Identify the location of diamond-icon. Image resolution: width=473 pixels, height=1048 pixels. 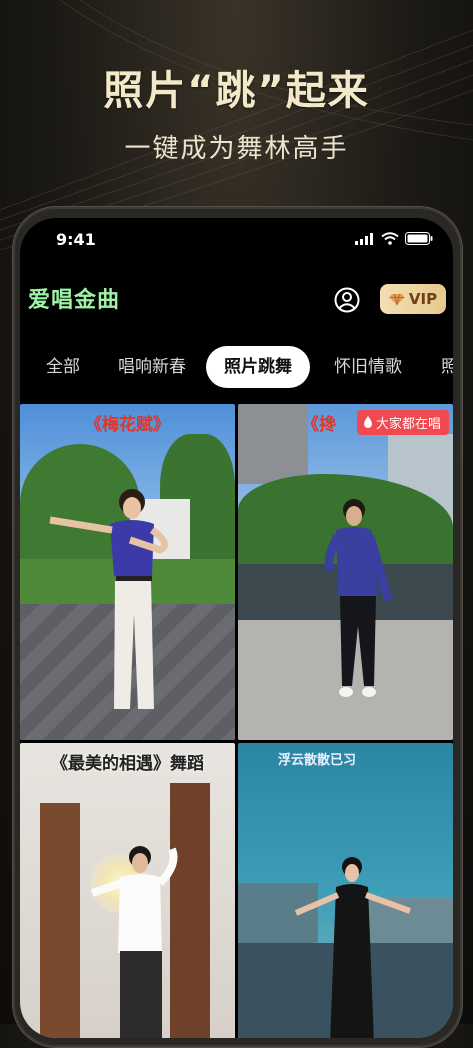
(397, 299).